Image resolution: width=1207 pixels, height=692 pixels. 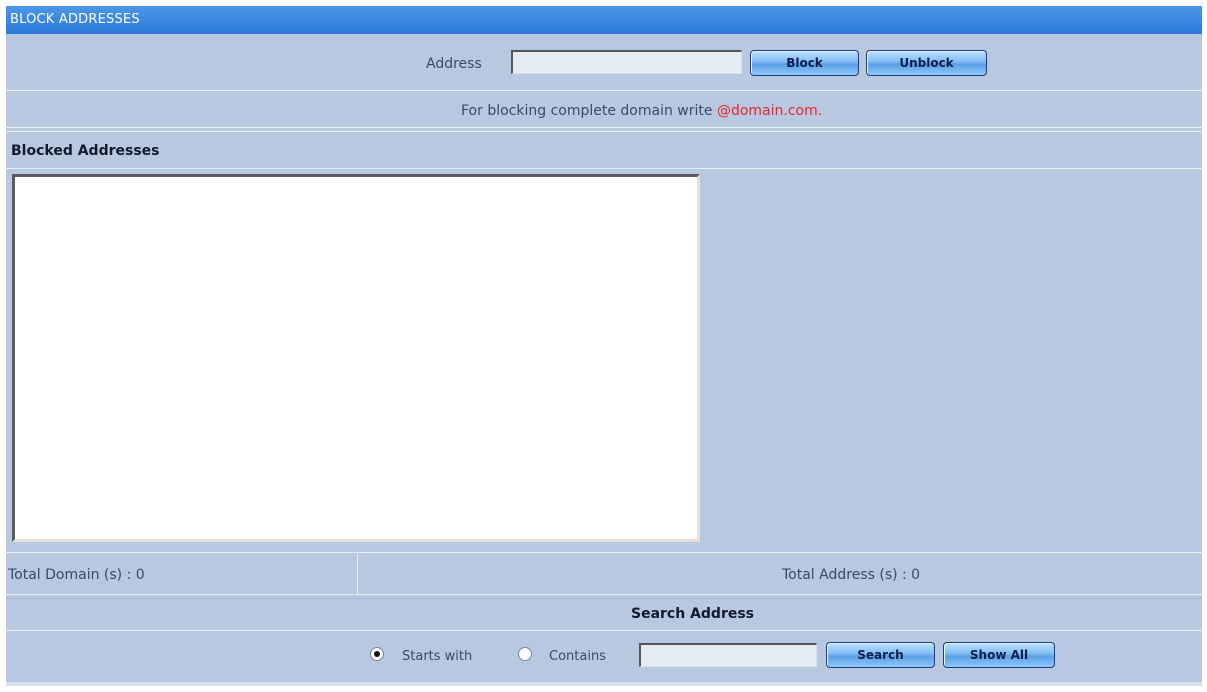 What do you see at coordinates (454, 64) in the screenshot?
I see `address-label: Address` at bounding box center [454, 64].